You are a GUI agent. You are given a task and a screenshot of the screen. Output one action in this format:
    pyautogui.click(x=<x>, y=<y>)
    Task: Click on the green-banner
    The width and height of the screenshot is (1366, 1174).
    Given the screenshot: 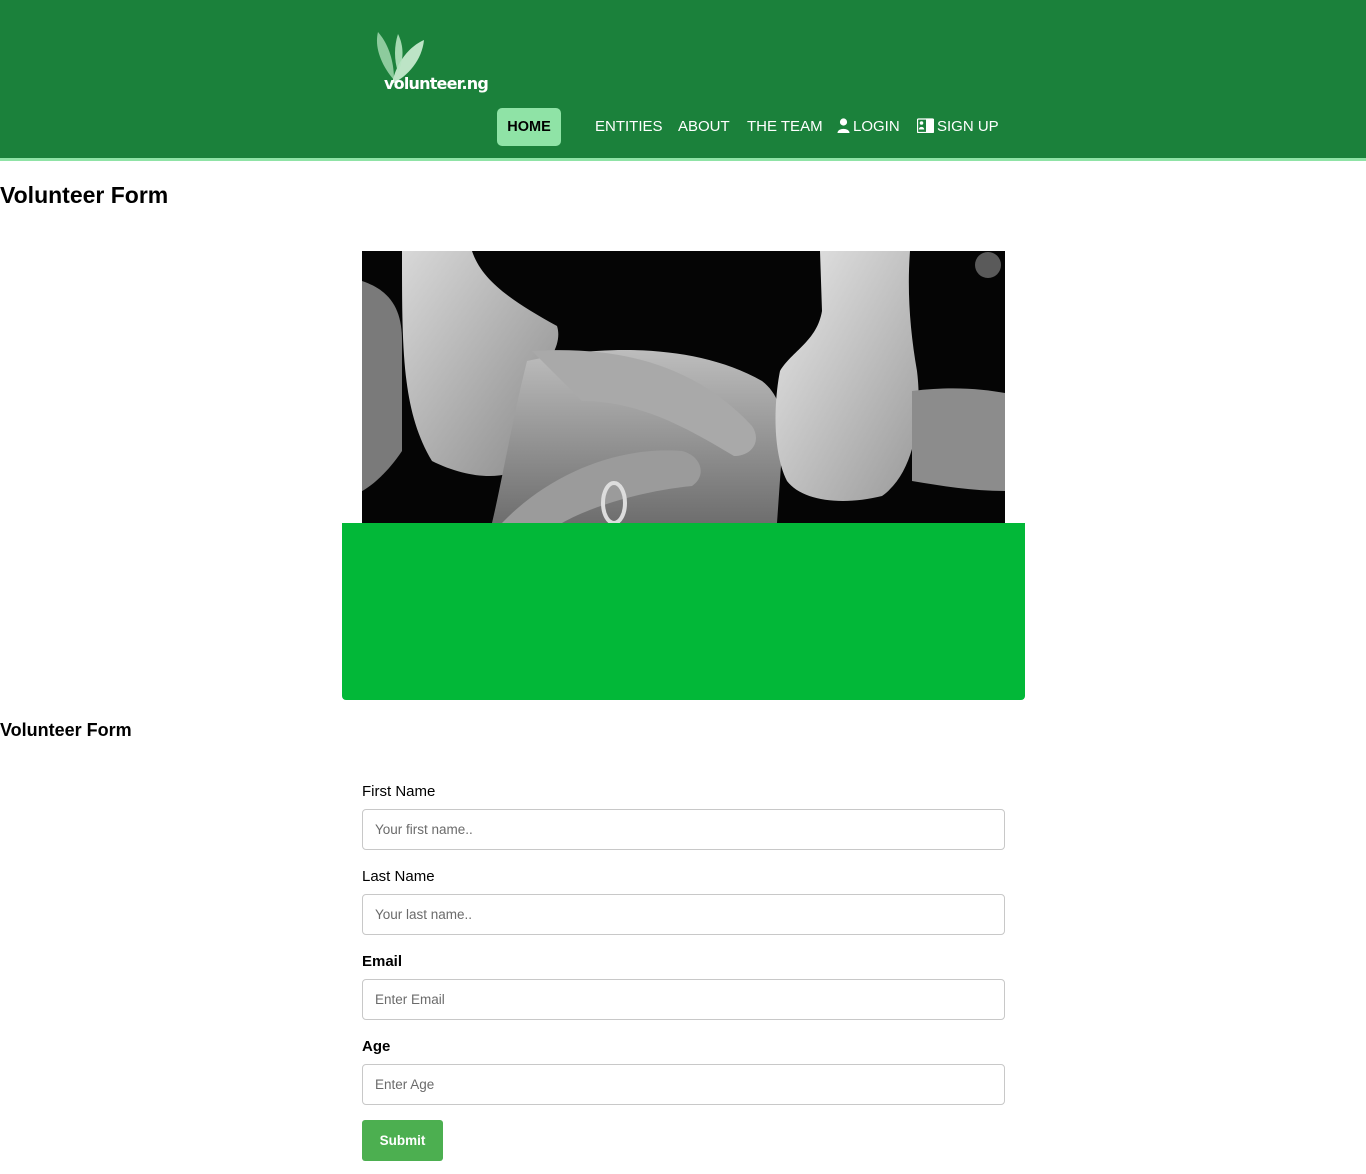 What is the action you would take?
    pyautogui.click(x=683, y=611)
    